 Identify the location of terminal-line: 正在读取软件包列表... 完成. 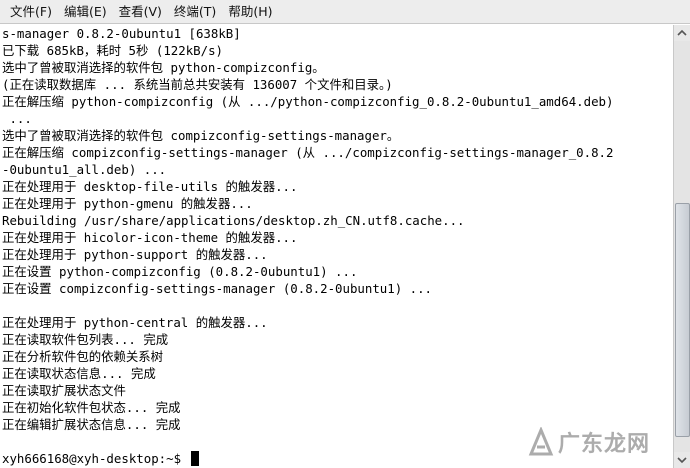
(85, 339).